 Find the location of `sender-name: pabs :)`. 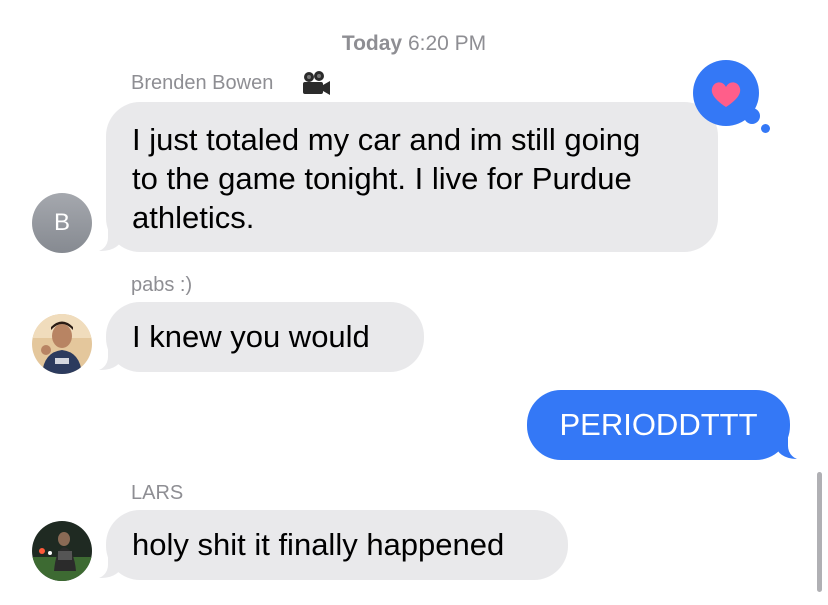

sender-name: pabs :) is located at coordinates (162, 285).